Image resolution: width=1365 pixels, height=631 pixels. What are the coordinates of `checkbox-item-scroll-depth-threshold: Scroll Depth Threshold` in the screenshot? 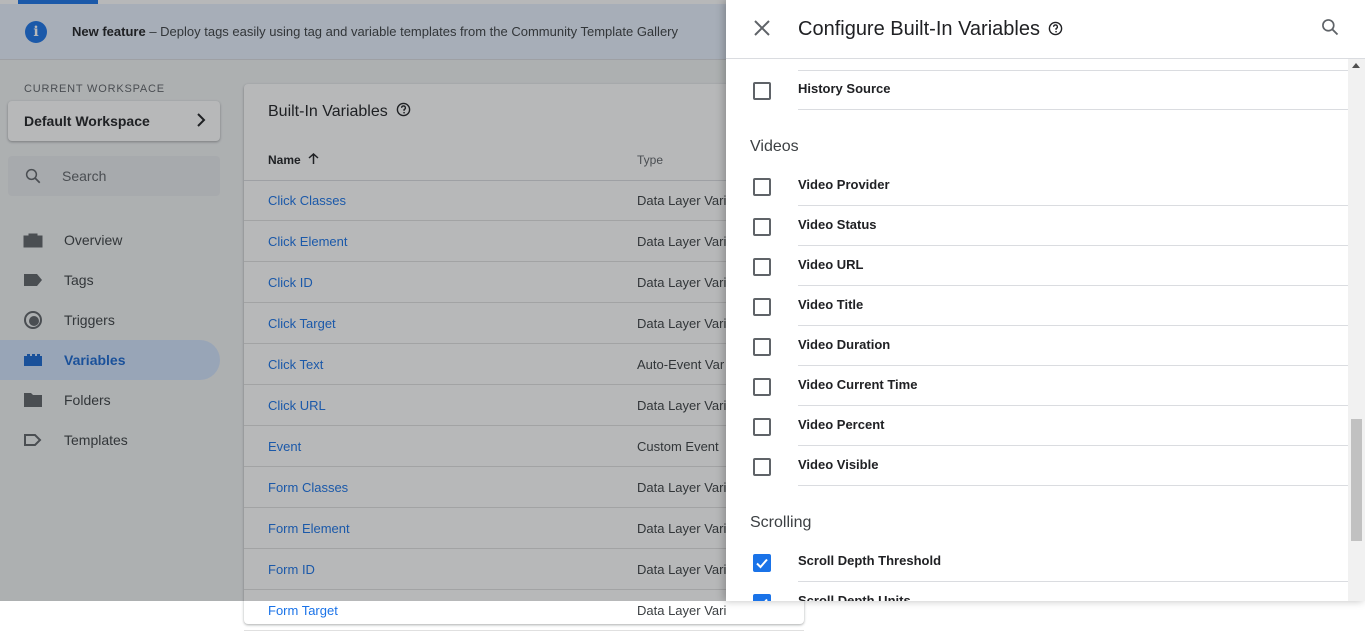 It's located at (1037, 562).